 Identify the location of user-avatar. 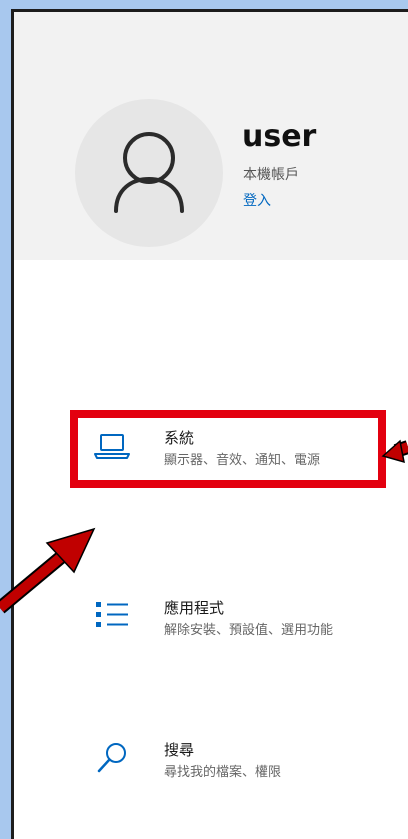
(149, 173).